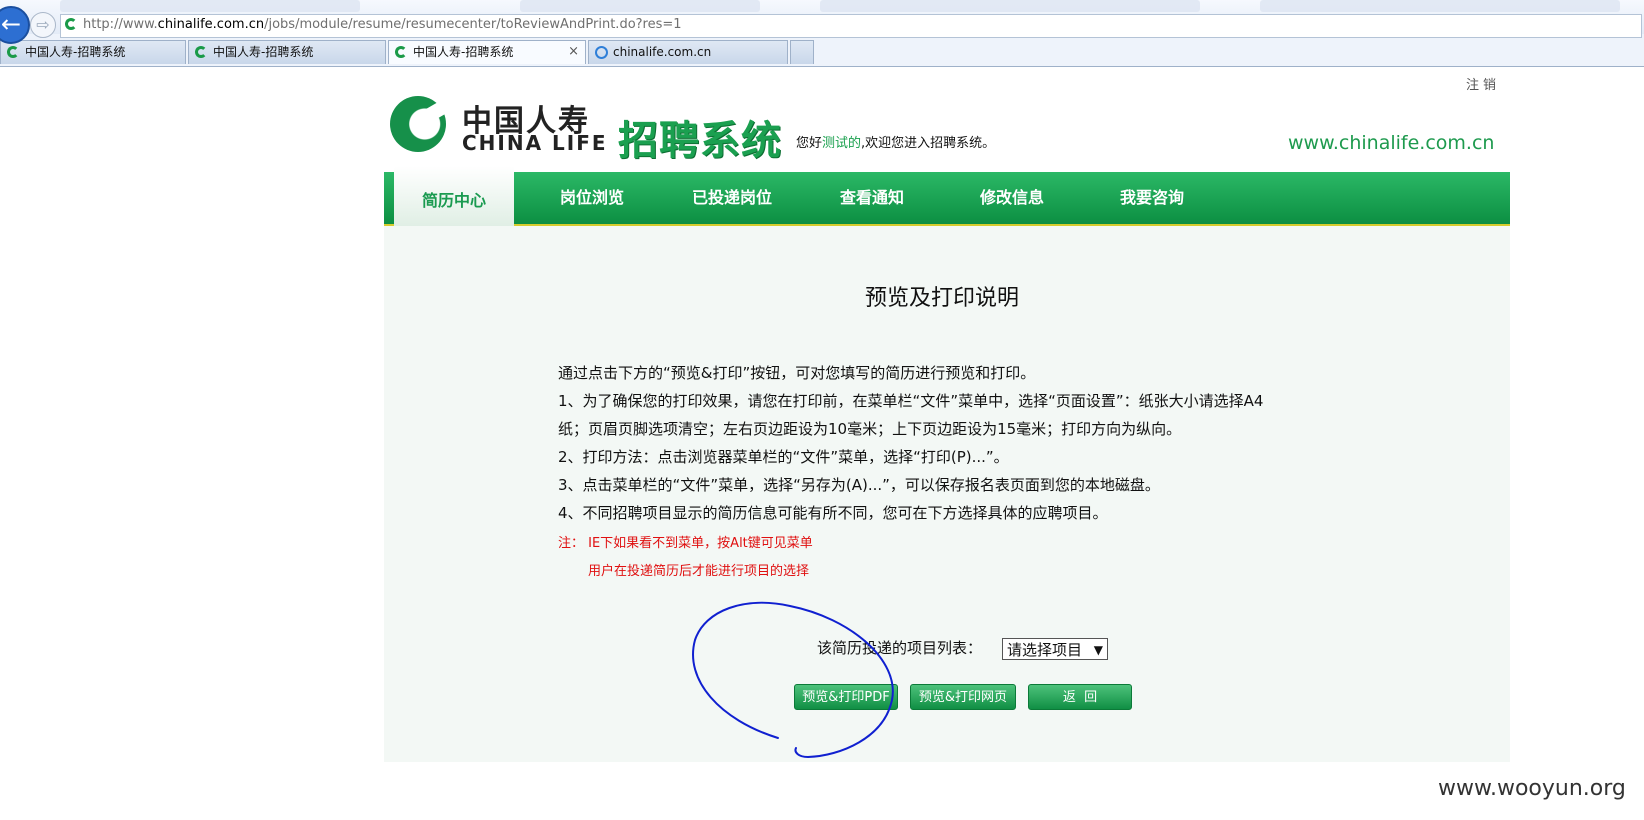 This screenshot has height=820, width=1644. I want to click on new-tab-button, so click(802, 52).